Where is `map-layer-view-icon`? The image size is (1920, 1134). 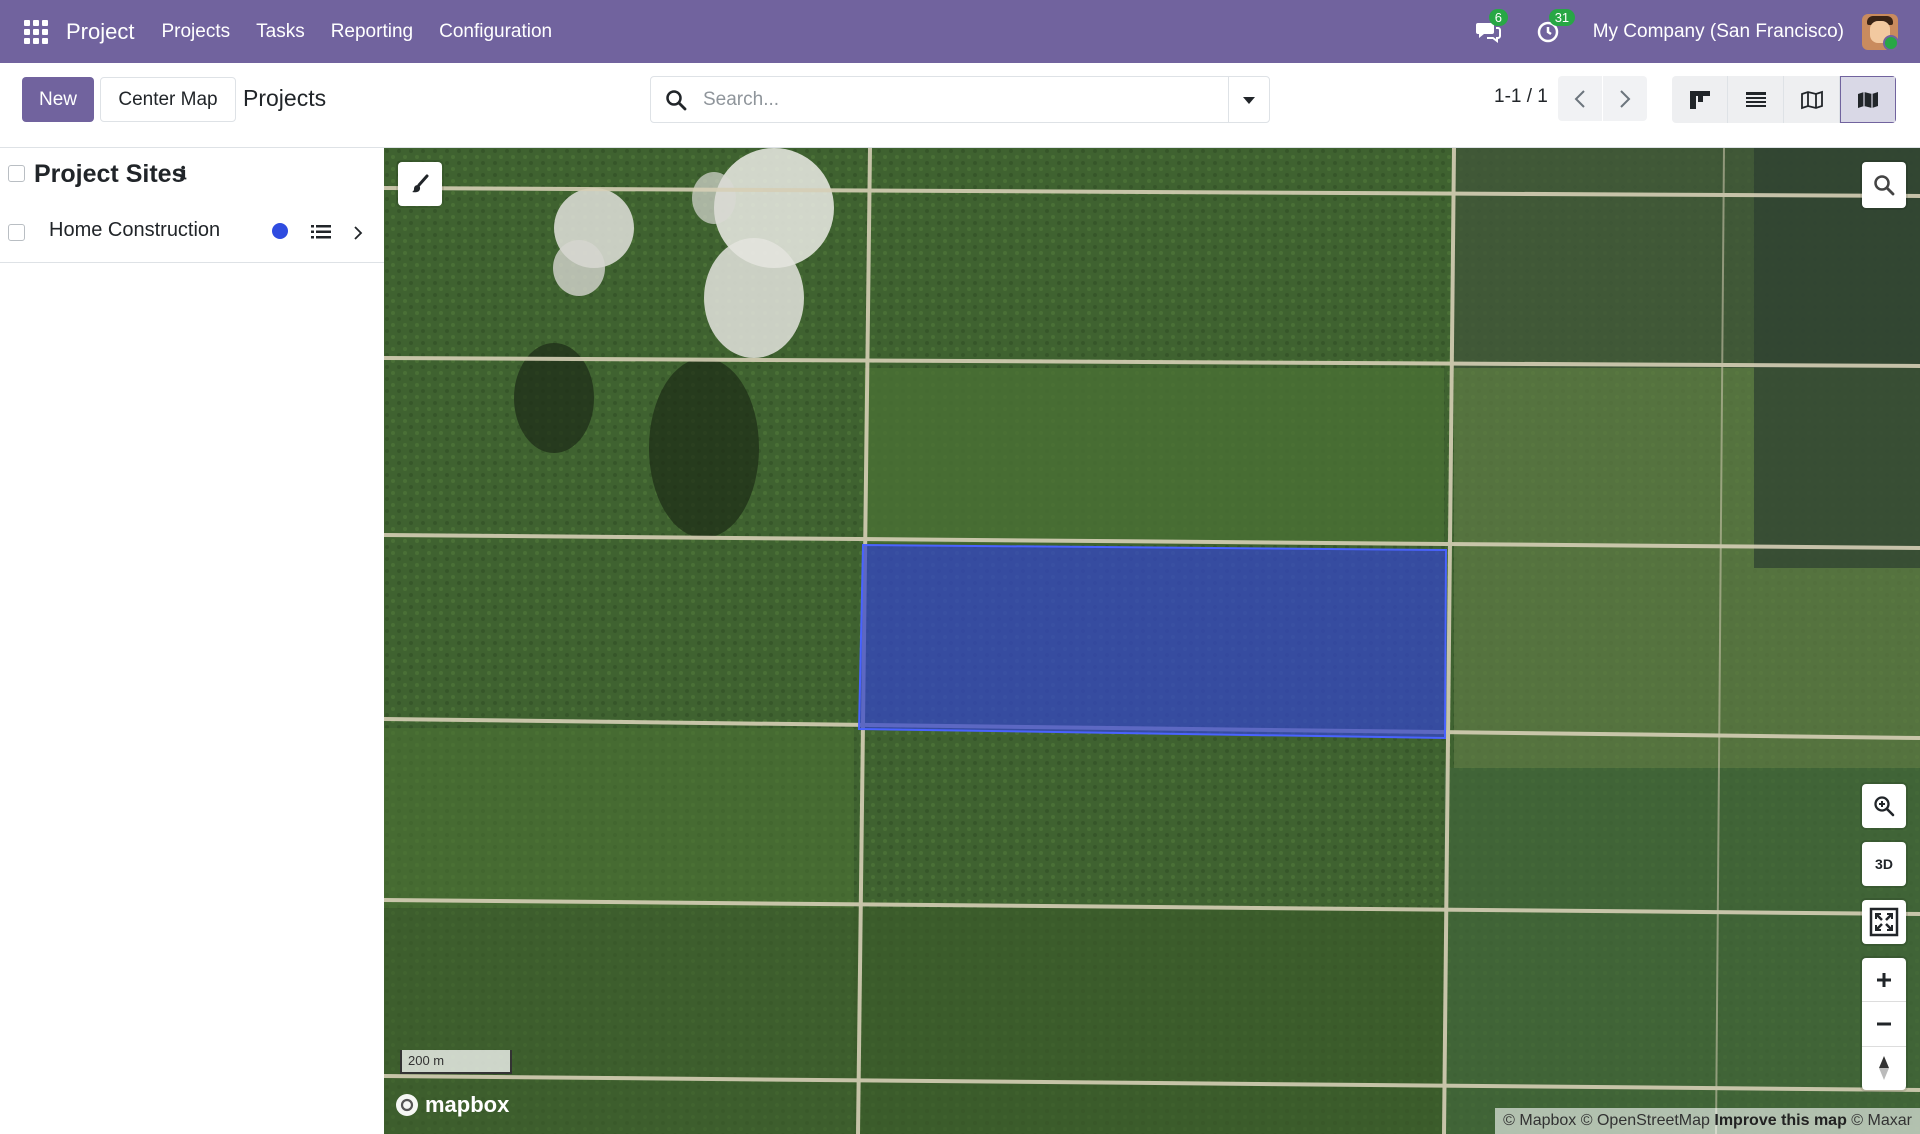
map-layer-view-icon is located at coordinates (1868, 99).